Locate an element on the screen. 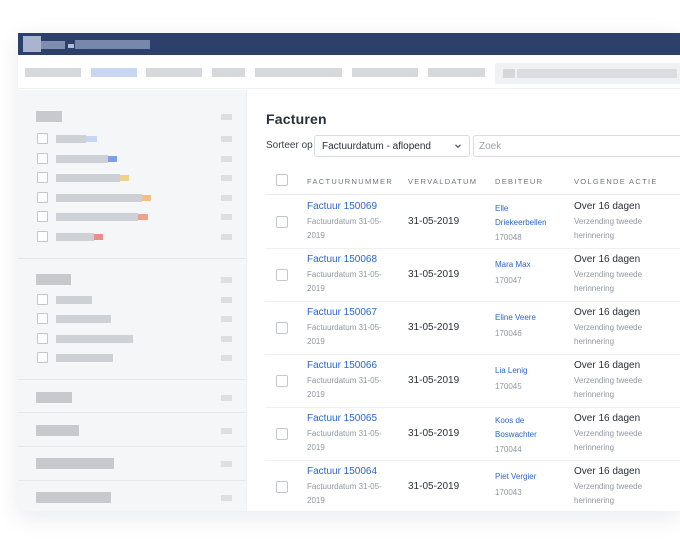  logo-icon is located at coordinates (32, 44).